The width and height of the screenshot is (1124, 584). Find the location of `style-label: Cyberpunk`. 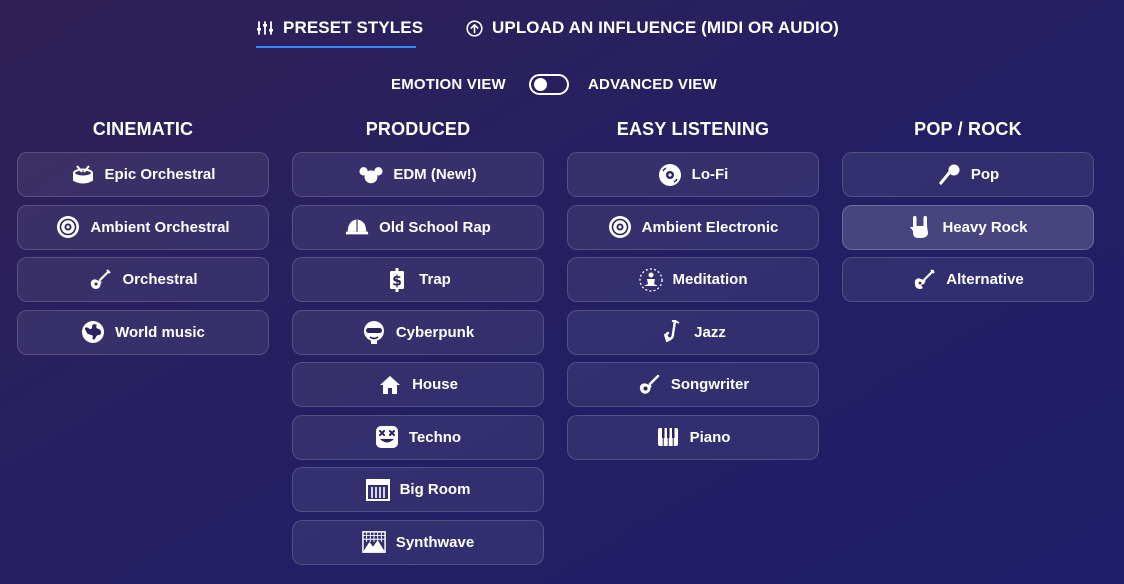

style-label: Cyberpunk is located at coordinates (435, 332).